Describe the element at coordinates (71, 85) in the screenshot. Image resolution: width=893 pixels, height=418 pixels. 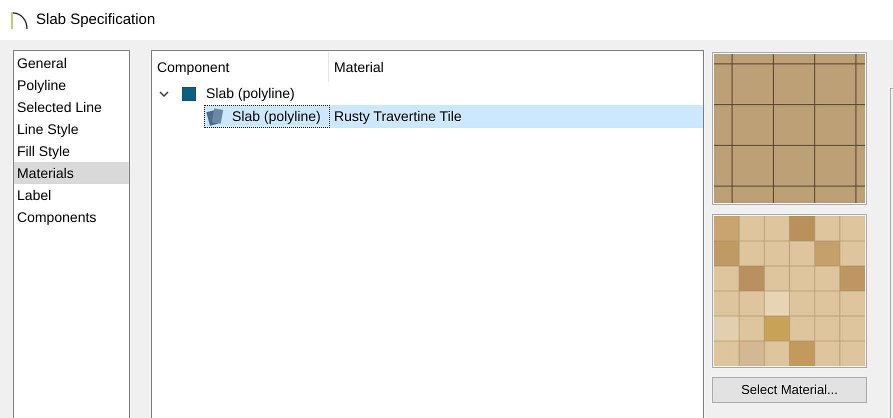
I see `sidebar-item: Polyline` at that location.